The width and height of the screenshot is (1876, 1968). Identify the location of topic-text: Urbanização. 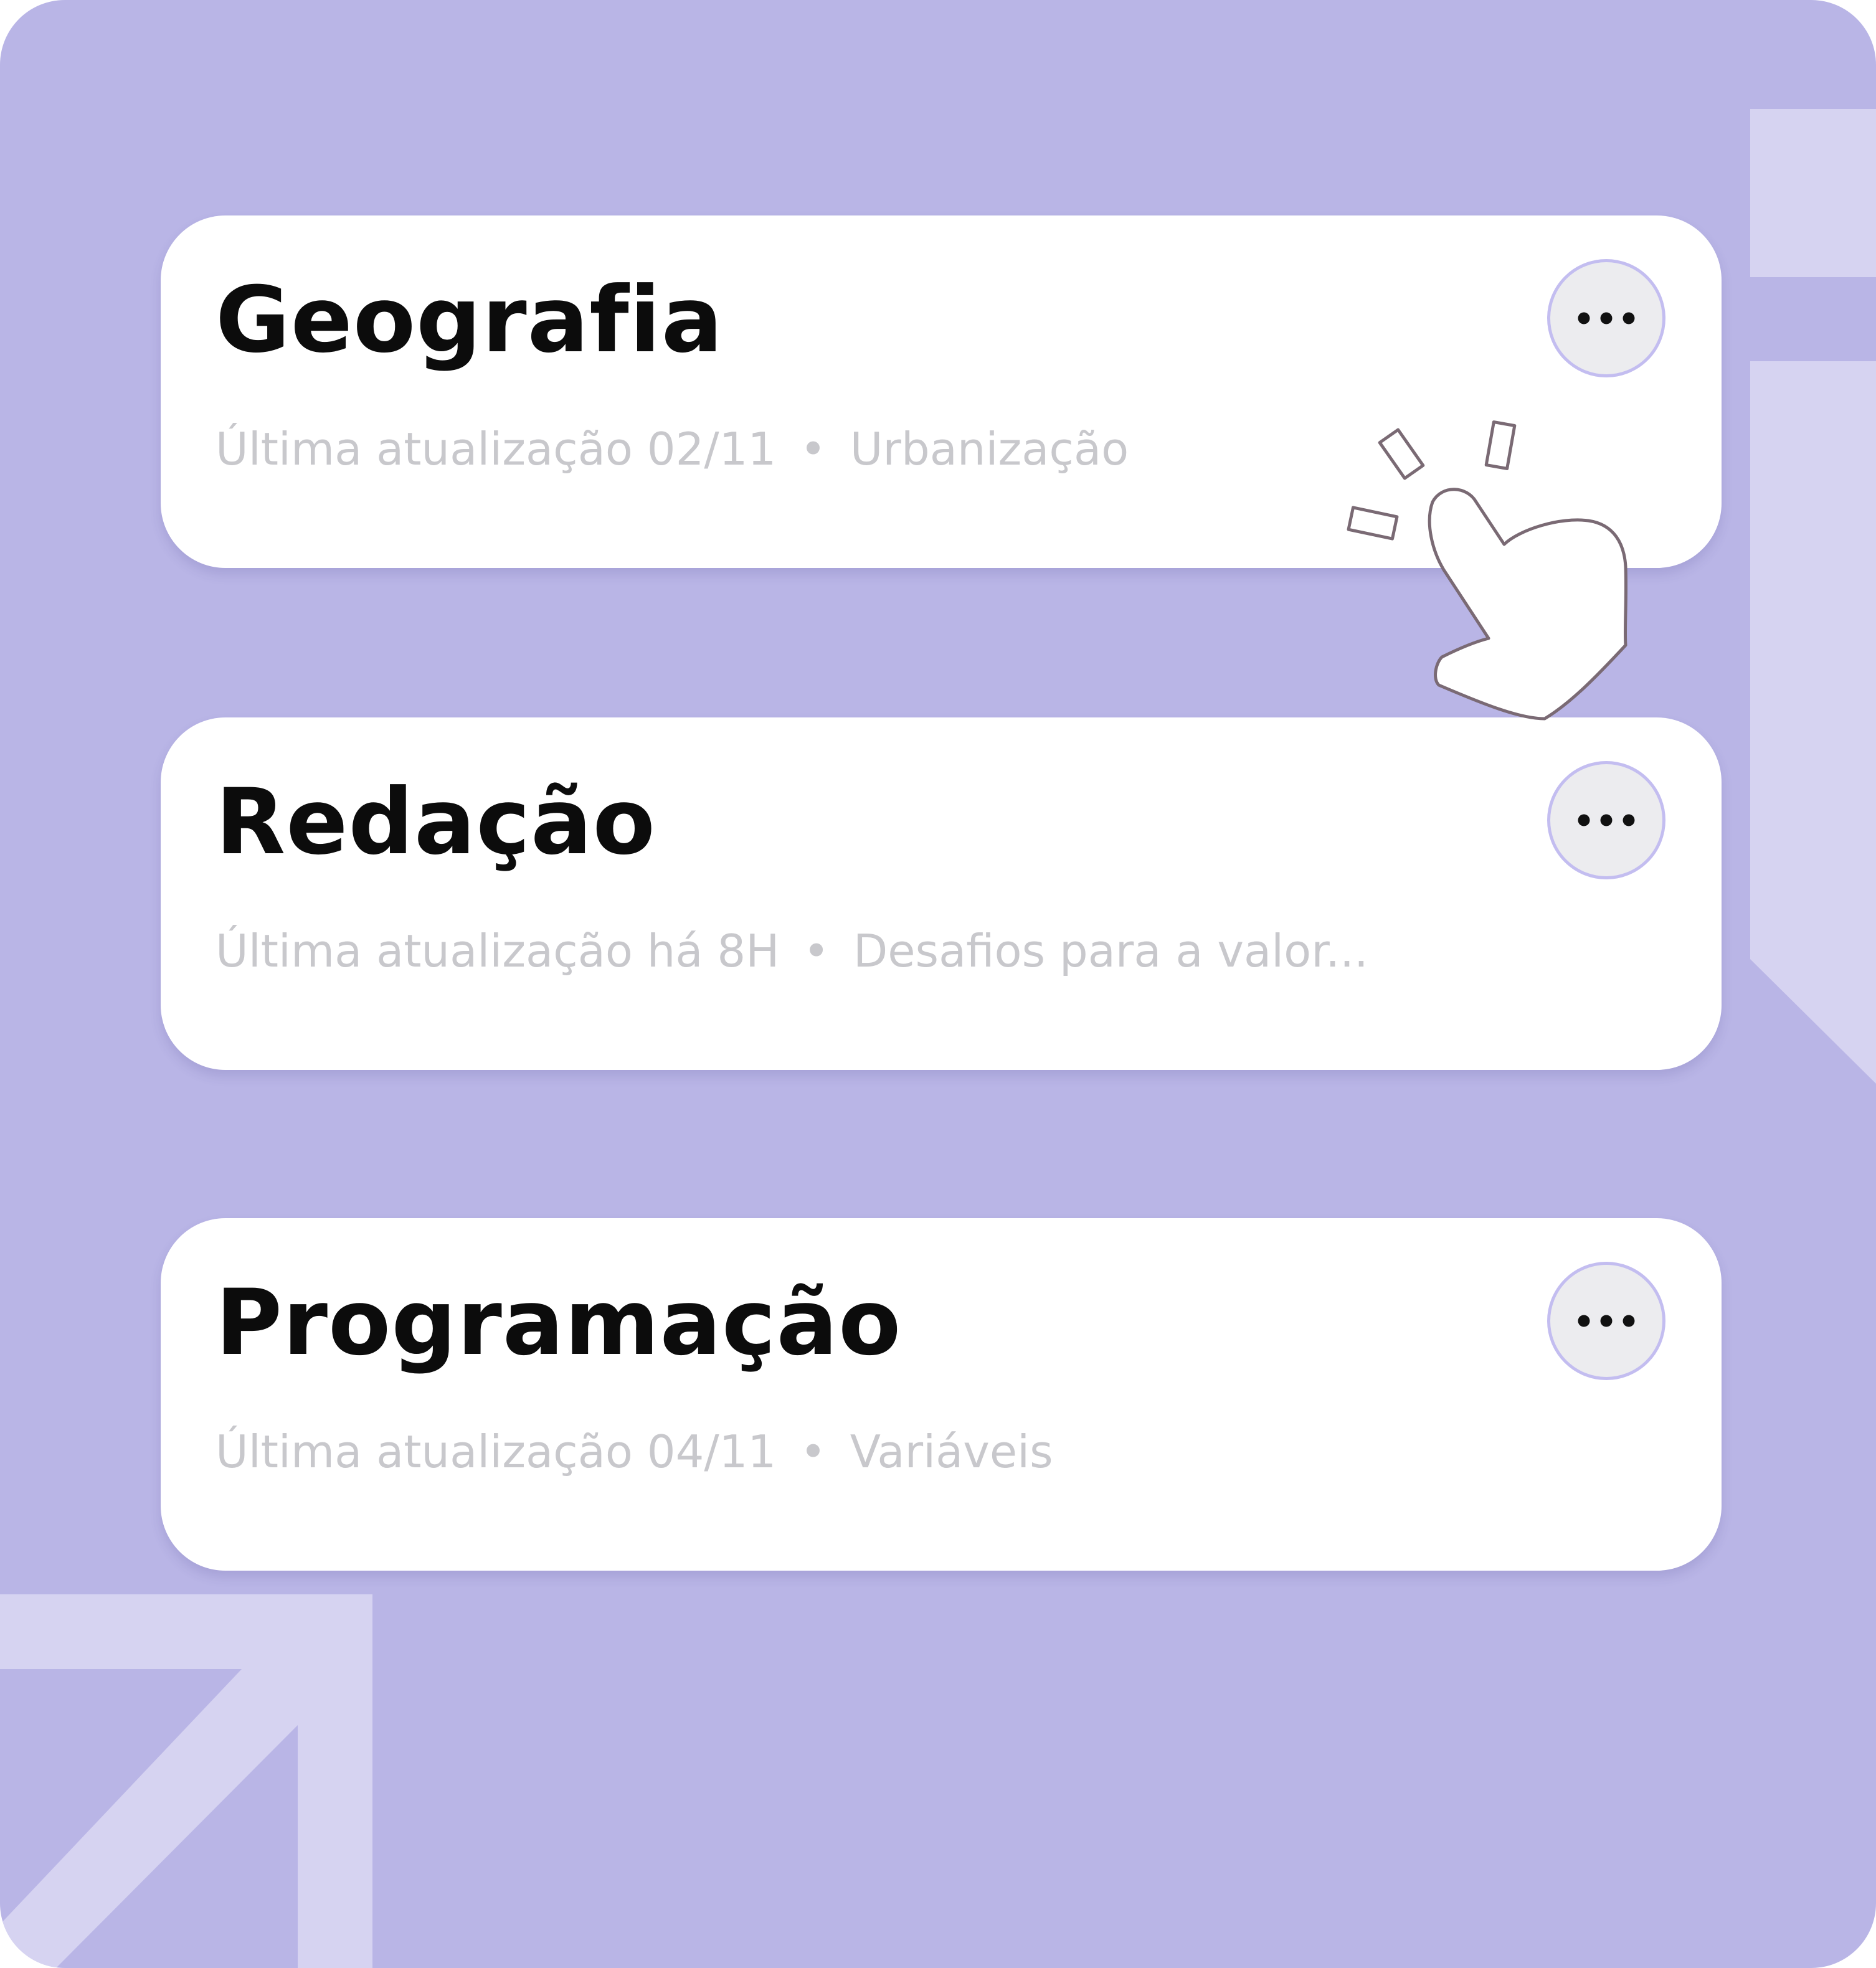
(989, 449).